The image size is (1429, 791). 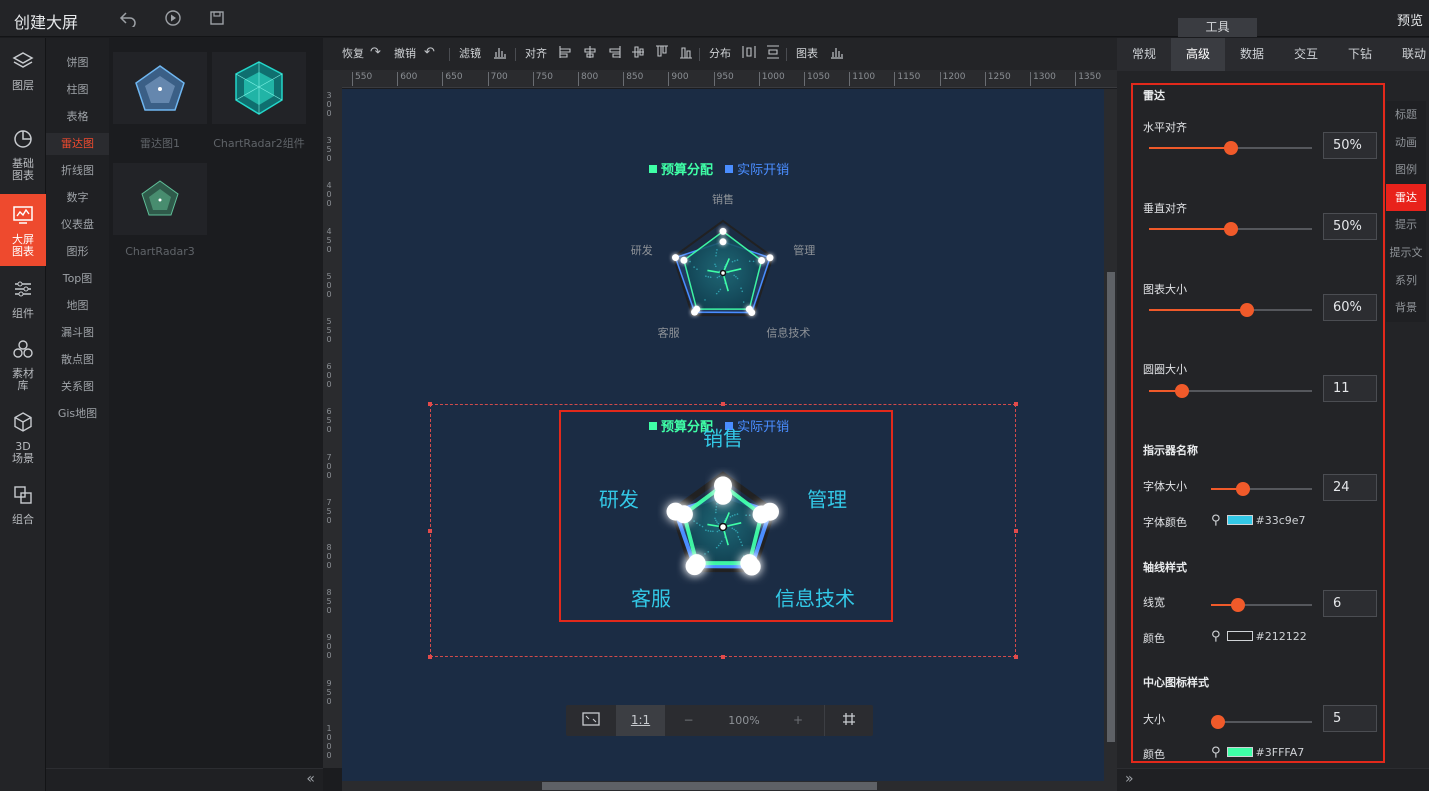 I want to click on component-category-item: 地图, so click(x=77, y=306).